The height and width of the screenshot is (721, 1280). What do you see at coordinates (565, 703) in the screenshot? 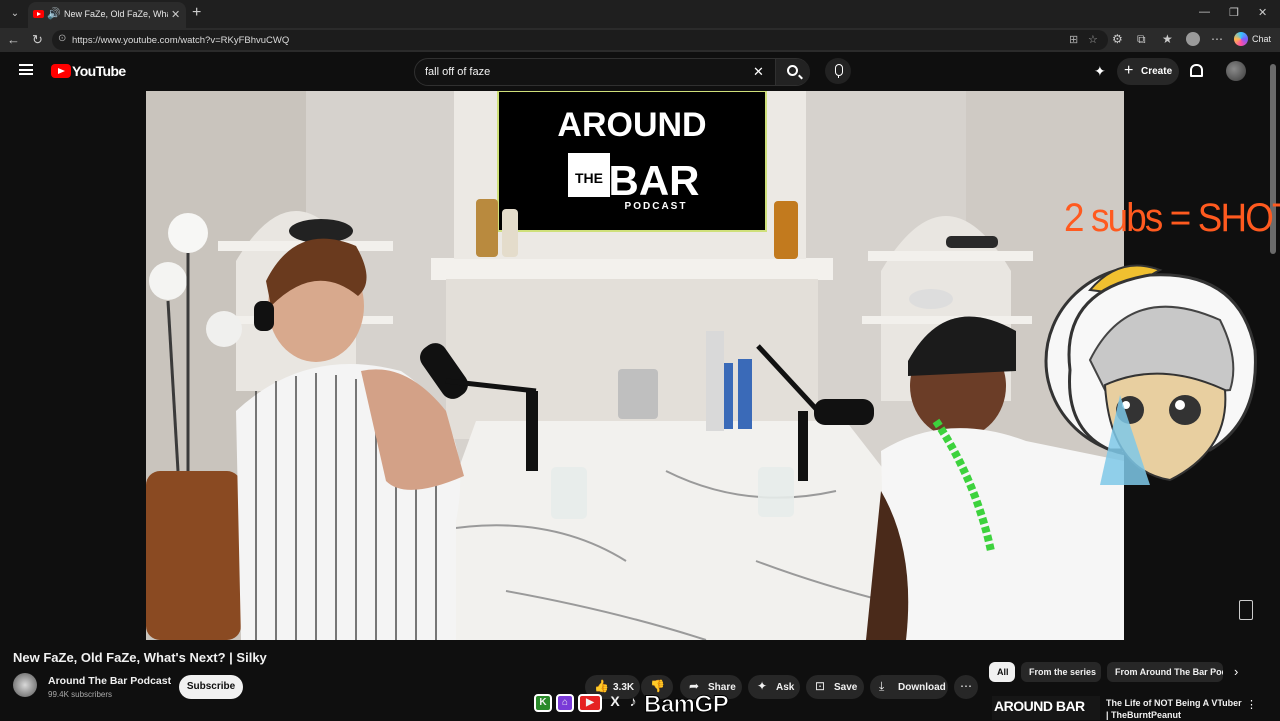
I see `twitch-icon: ⌂` at bounding box center [565, 703].